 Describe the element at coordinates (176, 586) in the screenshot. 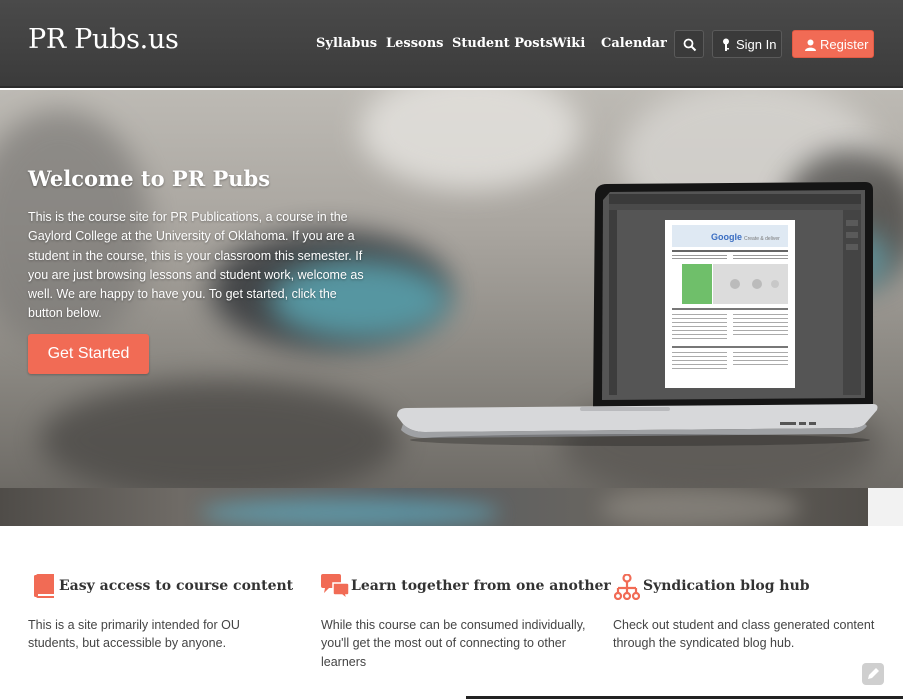

I see `feature-title: Easy access to course content` at that location.